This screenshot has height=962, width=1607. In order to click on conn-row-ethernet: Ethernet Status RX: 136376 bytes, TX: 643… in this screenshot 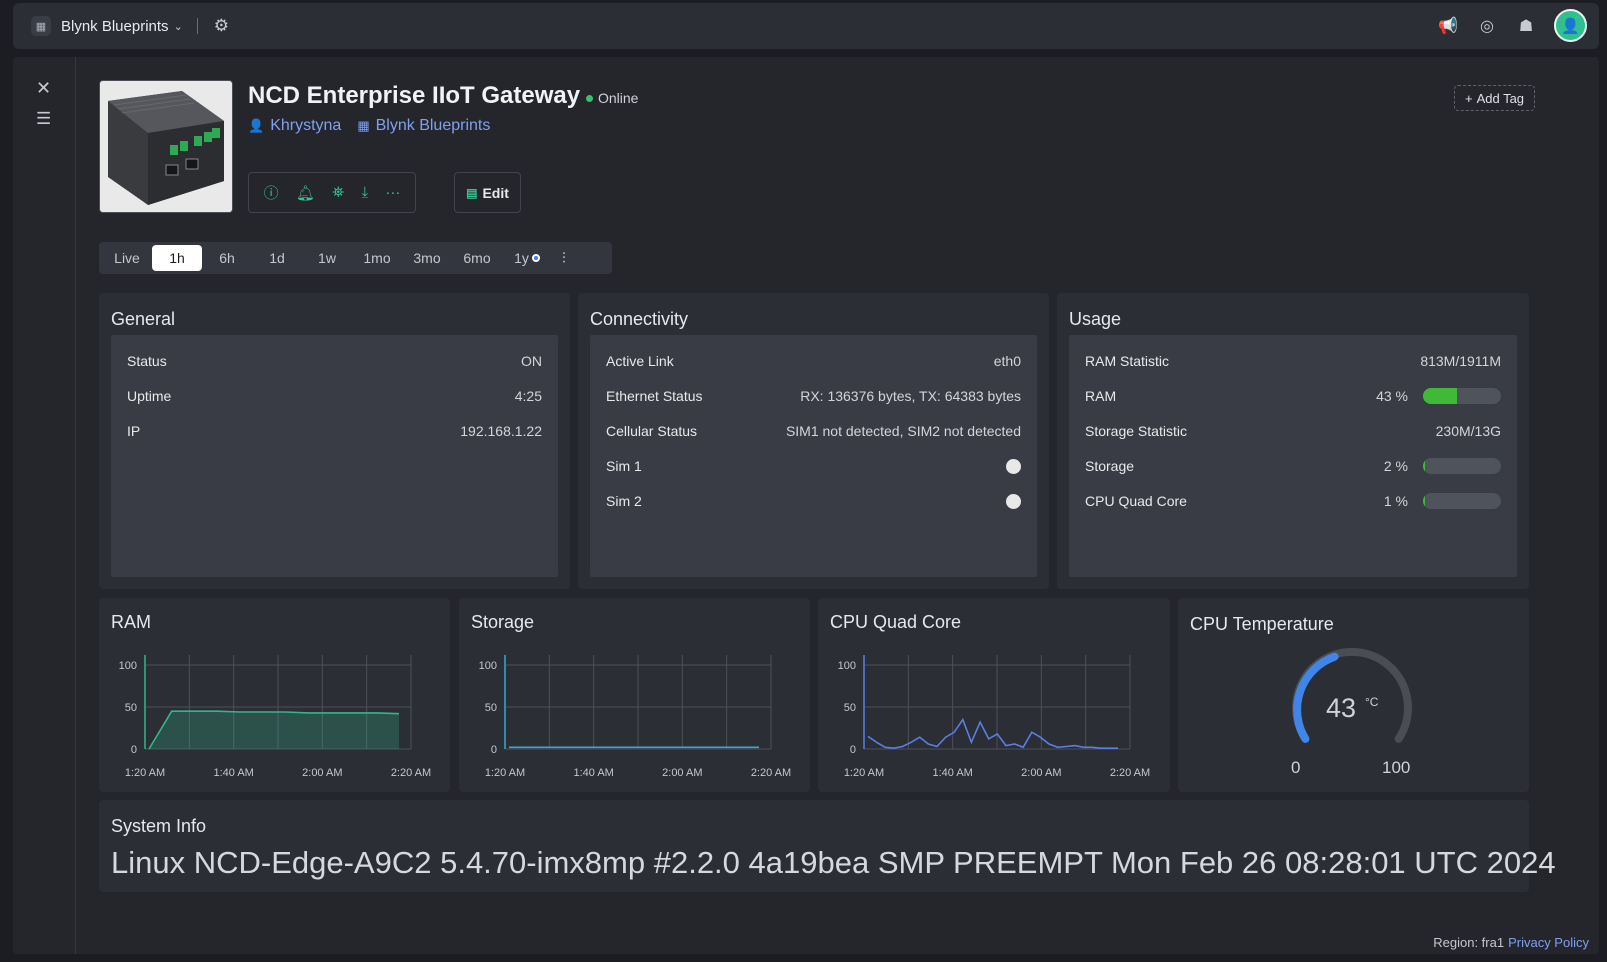, I will do `click(813, 396)`.